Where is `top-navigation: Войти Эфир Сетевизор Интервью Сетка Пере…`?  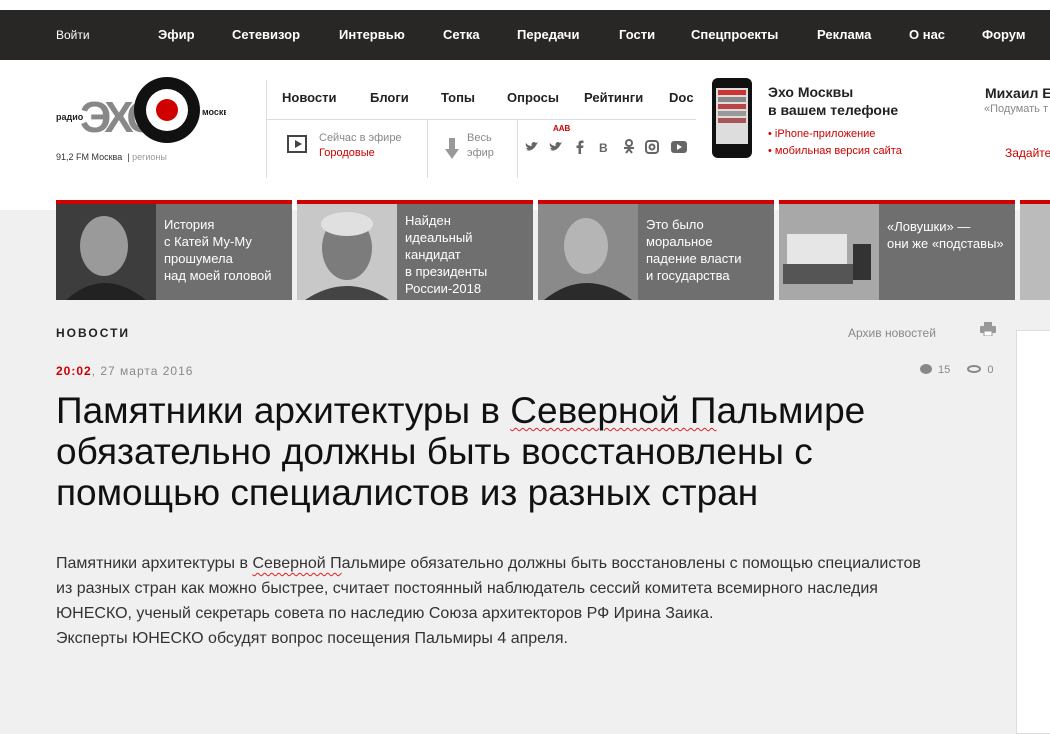 top-navigation: Войти Эфир Сетевизор Интервью Сетка Пере… is located at coordinates (525, 35).